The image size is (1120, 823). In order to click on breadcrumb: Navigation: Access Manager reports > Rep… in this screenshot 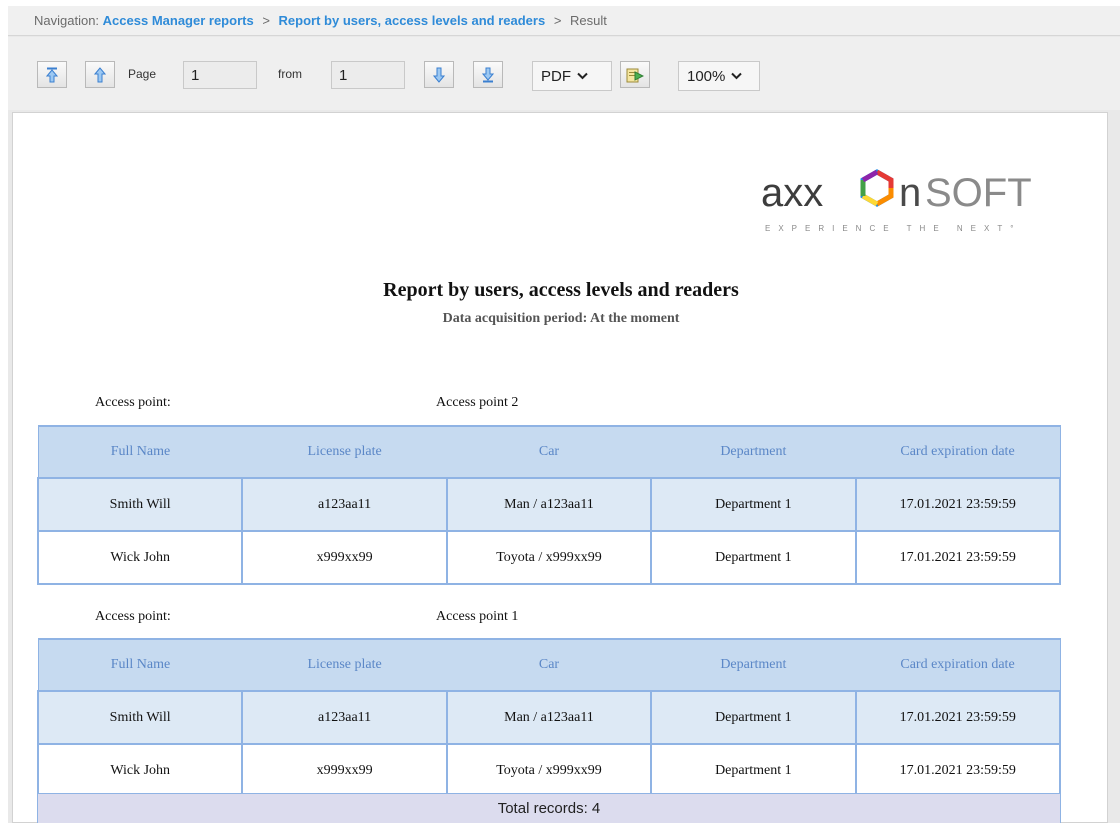, I will do `click(564, 21)`.